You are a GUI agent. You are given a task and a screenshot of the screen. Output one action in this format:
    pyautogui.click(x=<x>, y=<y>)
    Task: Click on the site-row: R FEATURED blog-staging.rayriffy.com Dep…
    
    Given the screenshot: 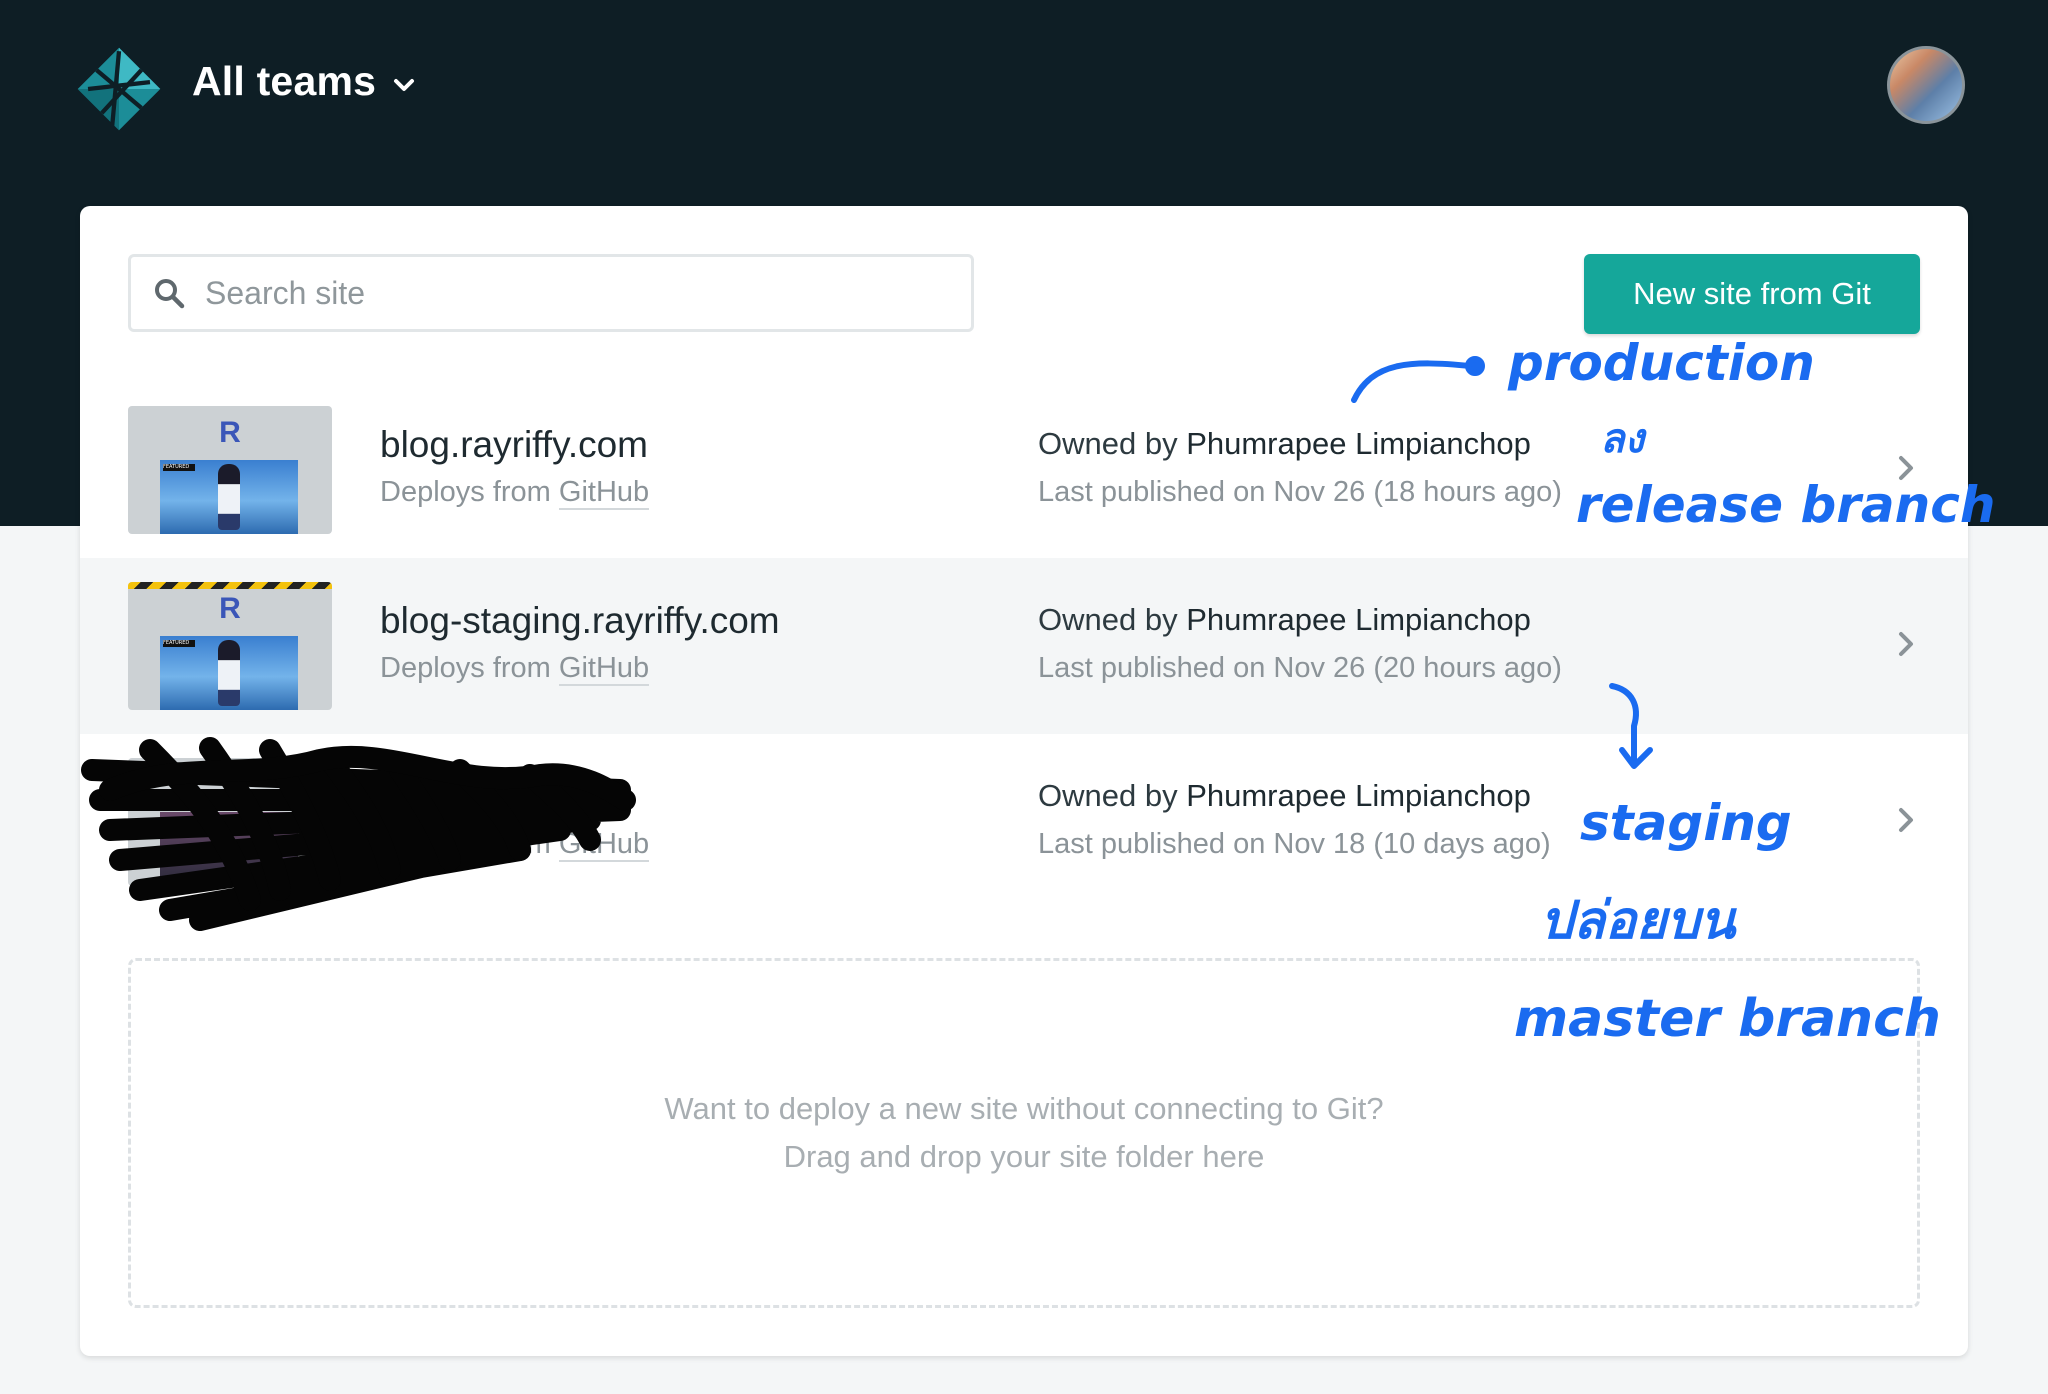 What is the action you would take?
    pyautogui.click(x=1024, y=646)
    